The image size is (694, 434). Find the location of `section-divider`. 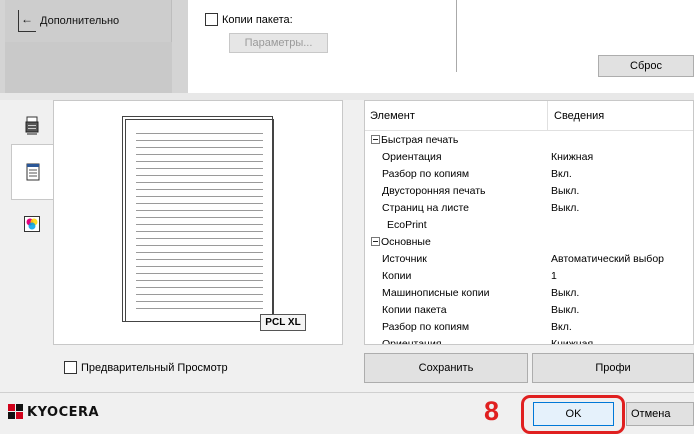

section-divider is located at coordinates (347, 96).